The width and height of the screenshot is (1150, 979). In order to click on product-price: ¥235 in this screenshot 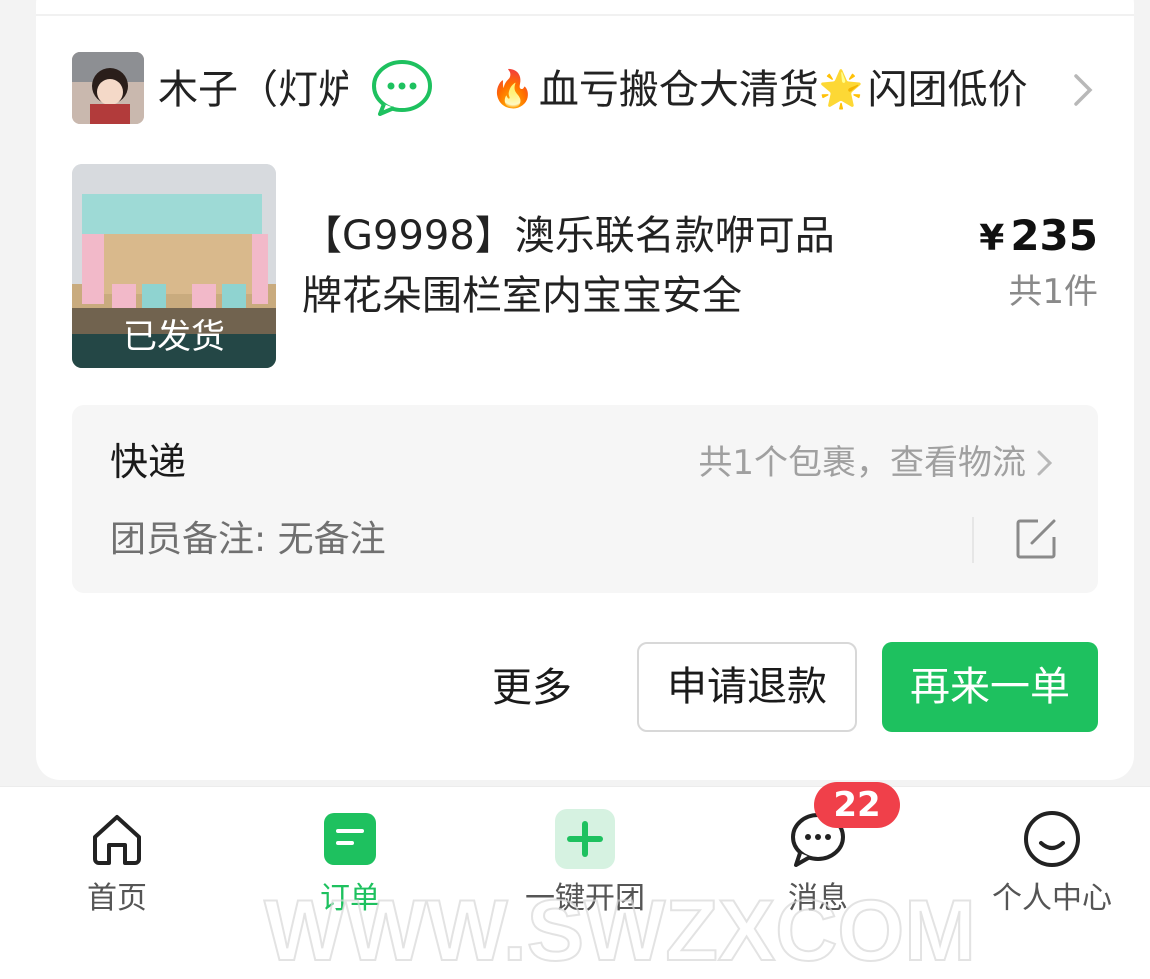, I will do `click(1038, 237)`.